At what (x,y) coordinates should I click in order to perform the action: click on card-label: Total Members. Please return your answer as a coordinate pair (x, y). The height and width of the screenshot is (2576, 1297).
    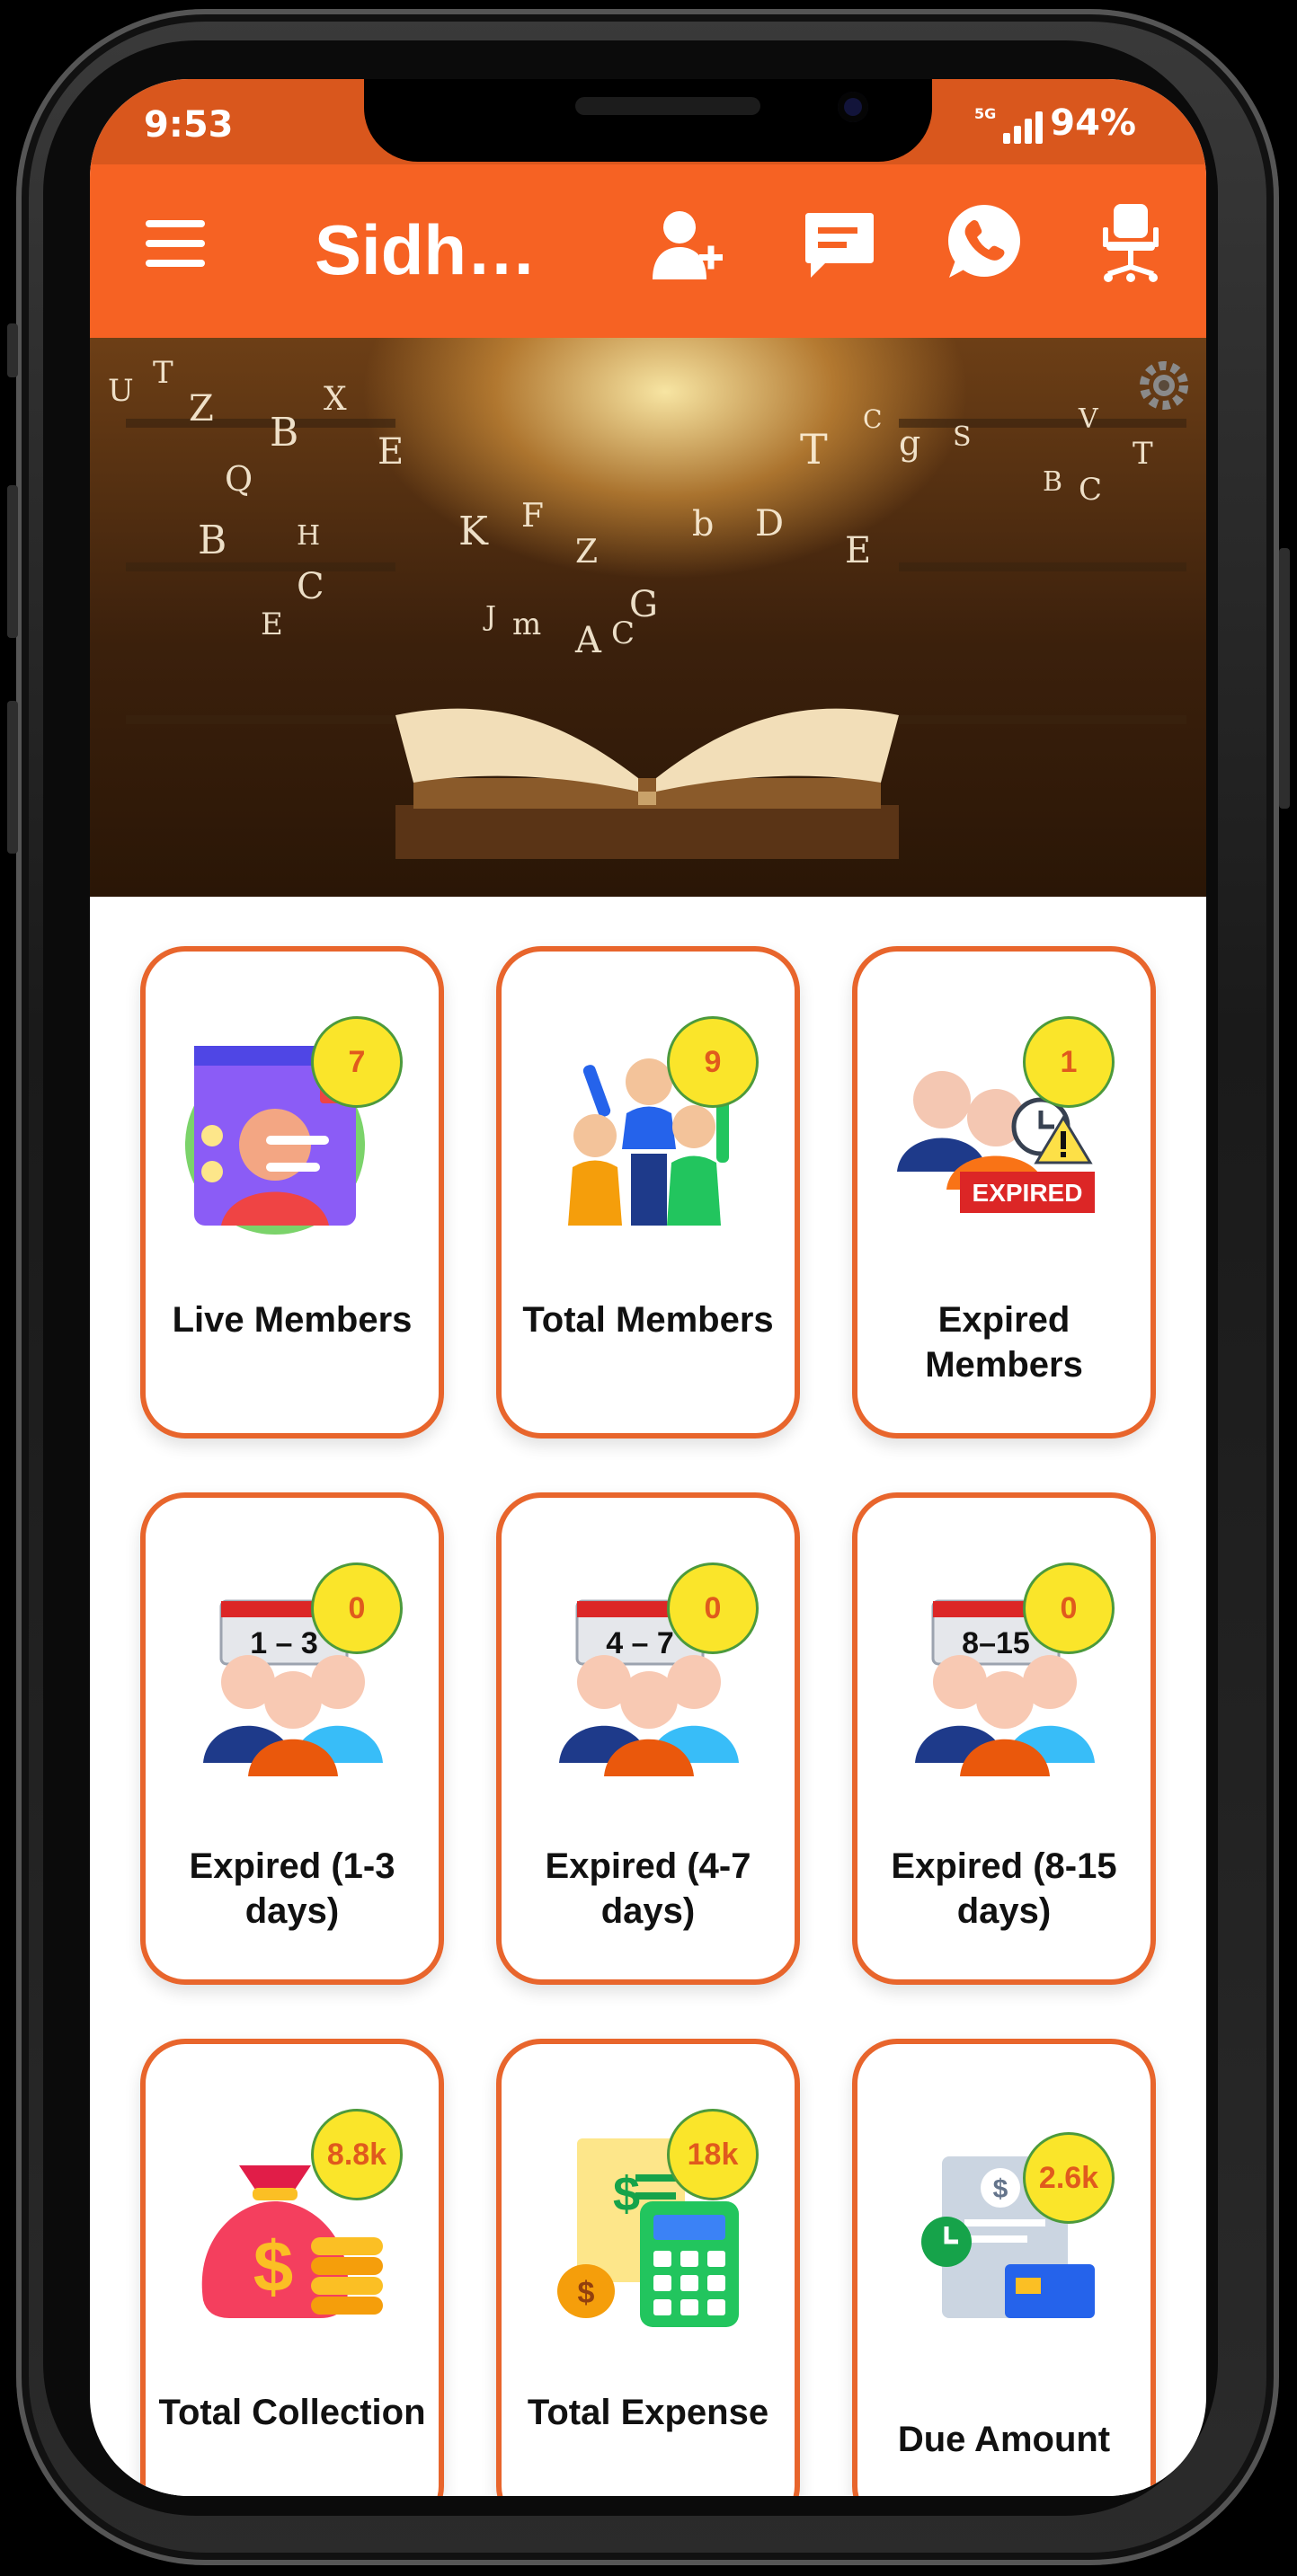
    Looking at the image, I should click on (648, 1320).